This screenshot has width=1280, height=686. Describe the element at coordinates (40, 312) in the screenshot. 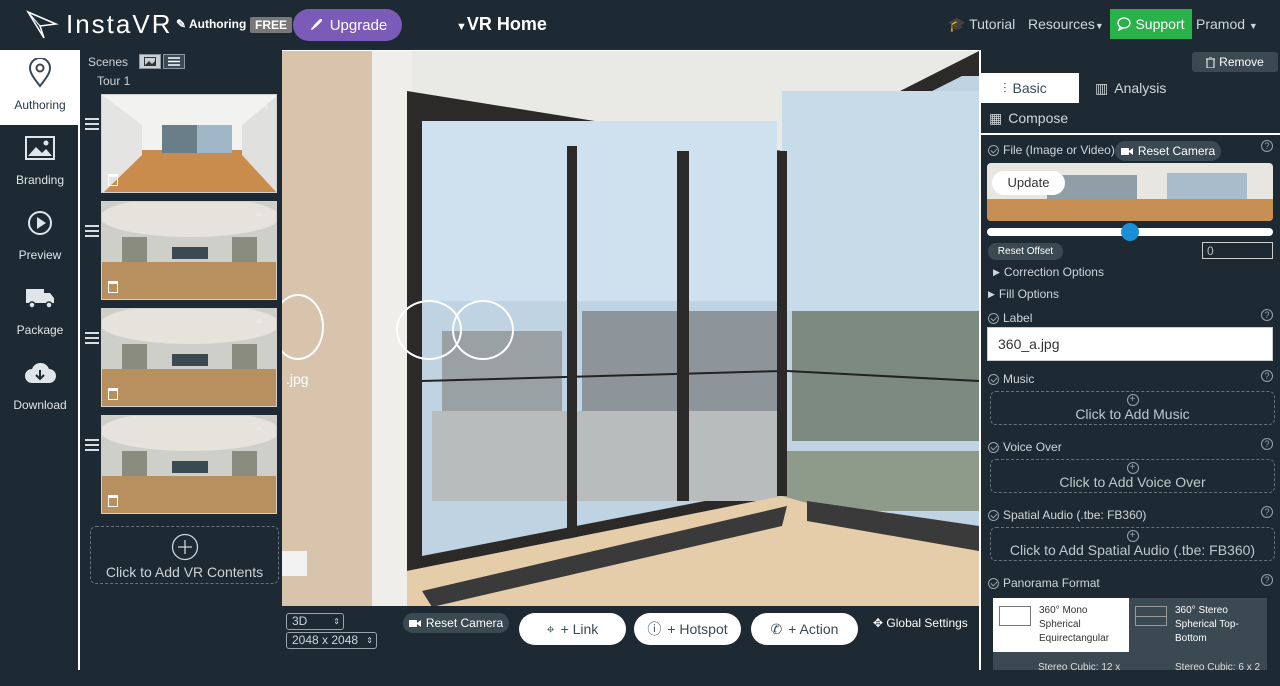

I see `nav-package: Package` at that location.